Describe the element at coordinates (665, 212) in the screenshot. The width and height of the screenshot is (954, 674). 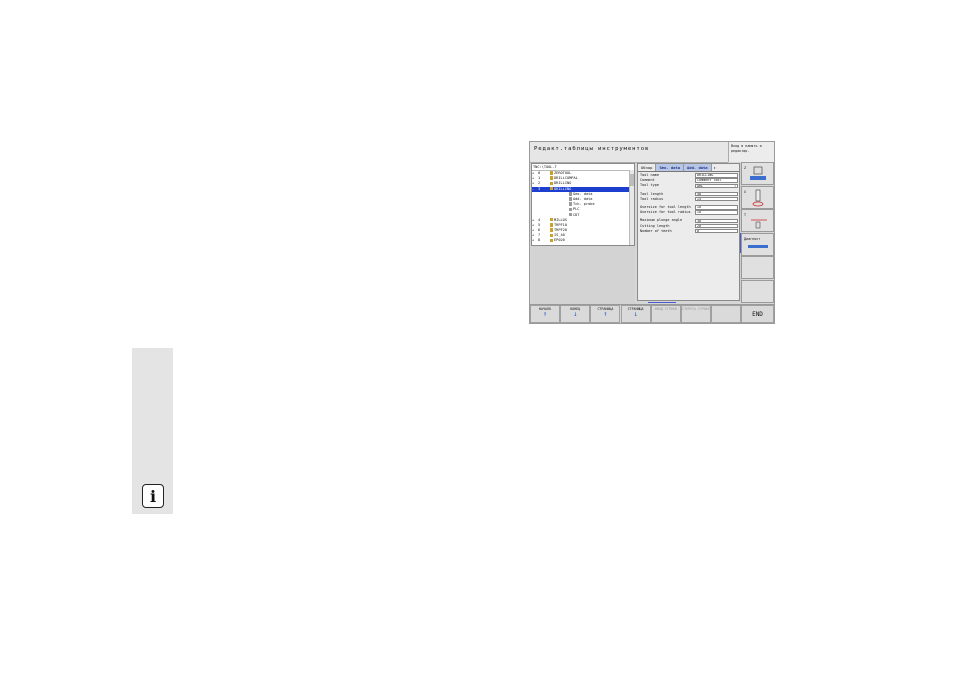
I see `param-label: Oversize for tool radius` at that location.